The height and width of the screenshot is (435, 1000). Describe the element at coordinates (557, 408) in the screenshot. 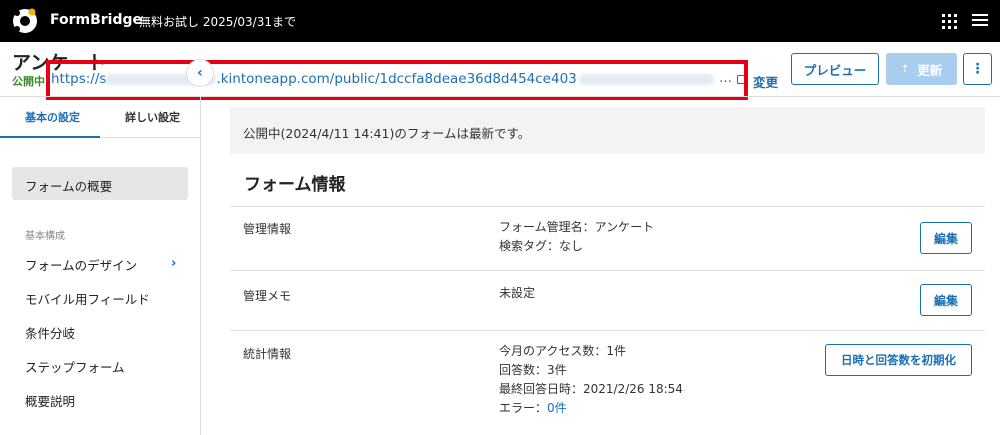

I see `error-count-link: 0件` at that location.